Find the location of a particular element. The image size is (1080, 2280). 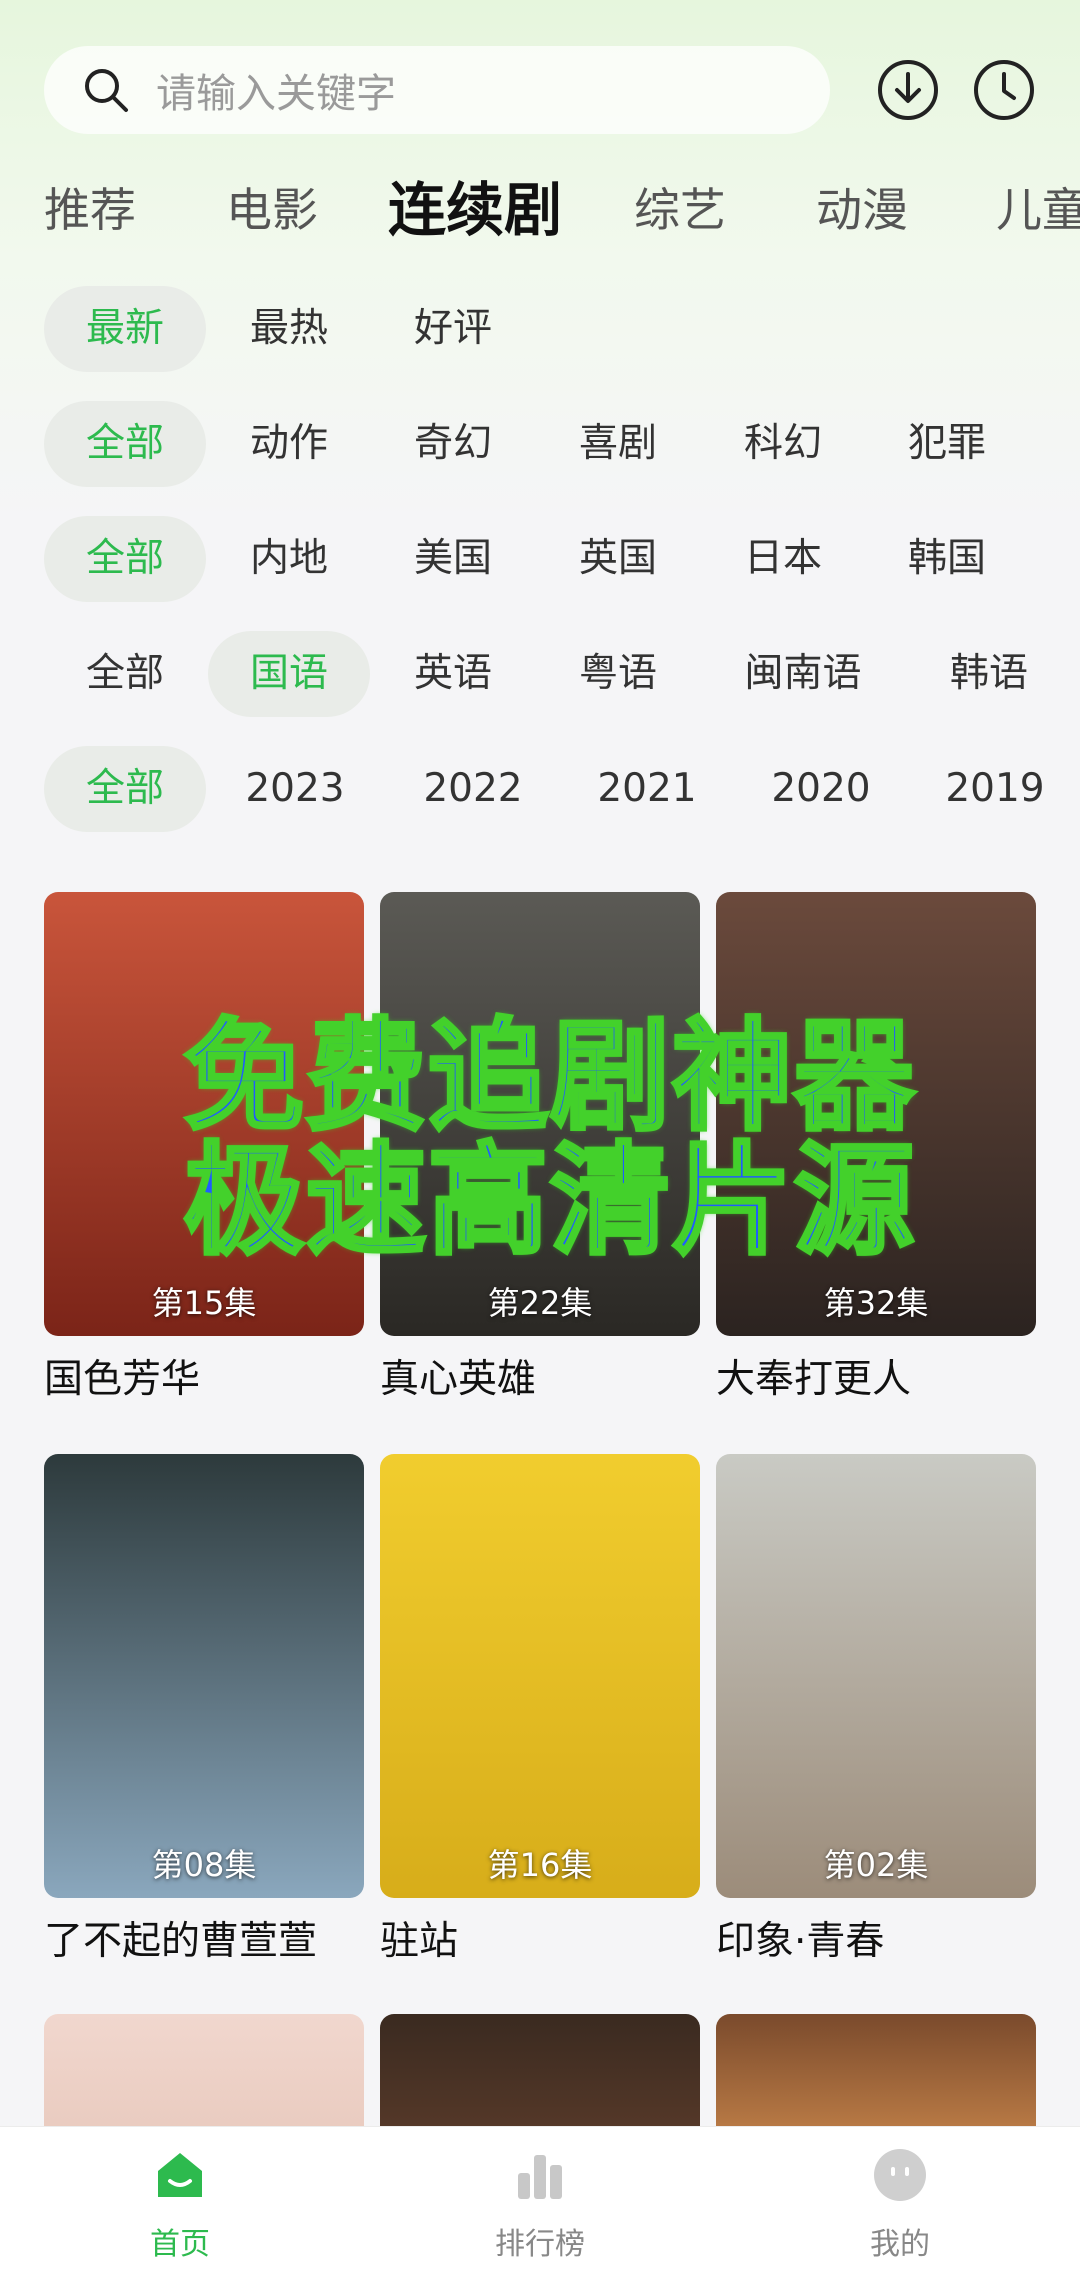

filter-chip: 科幻 is located at coordinates (783, 444).